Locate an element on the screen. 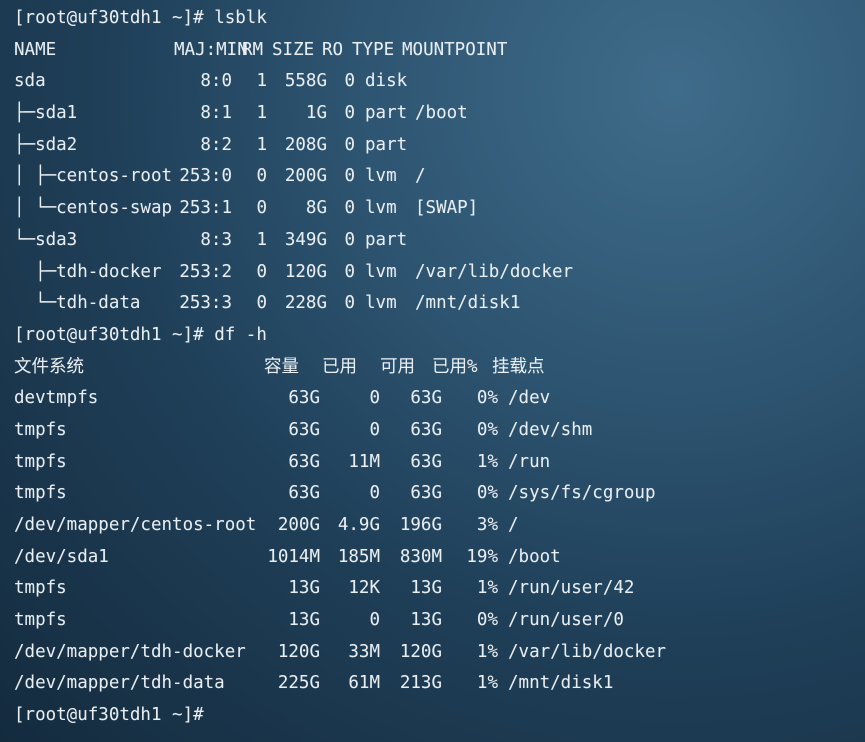 The width and height of the screenshot is (865, 742). device-name: ├─sda1 is located at coordinates (46, 113).